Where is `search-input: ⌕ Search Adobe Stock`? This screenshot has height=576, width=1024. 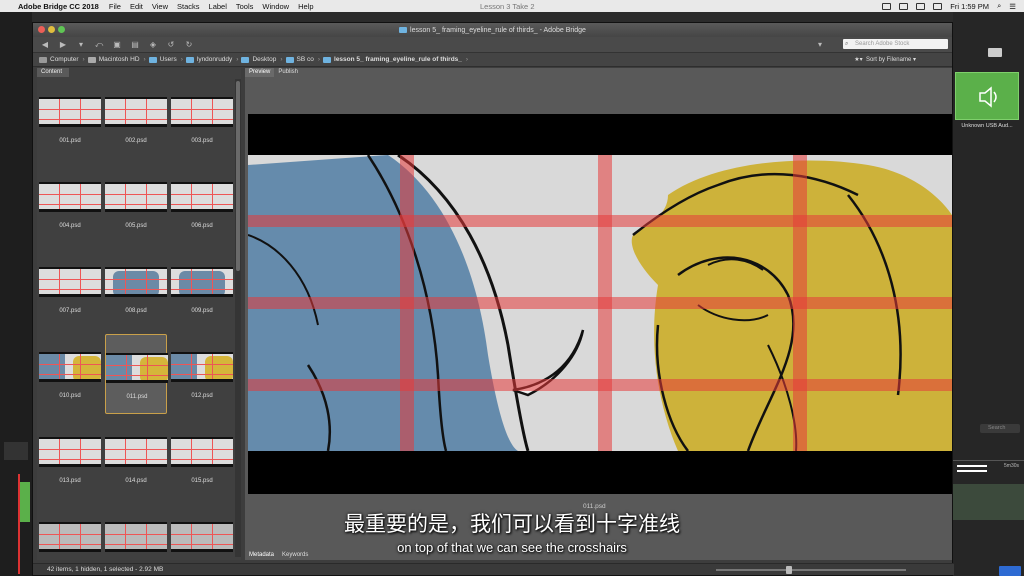
search-input: ⌕ Search Adobe Stock is located at coordinates (895, 44).